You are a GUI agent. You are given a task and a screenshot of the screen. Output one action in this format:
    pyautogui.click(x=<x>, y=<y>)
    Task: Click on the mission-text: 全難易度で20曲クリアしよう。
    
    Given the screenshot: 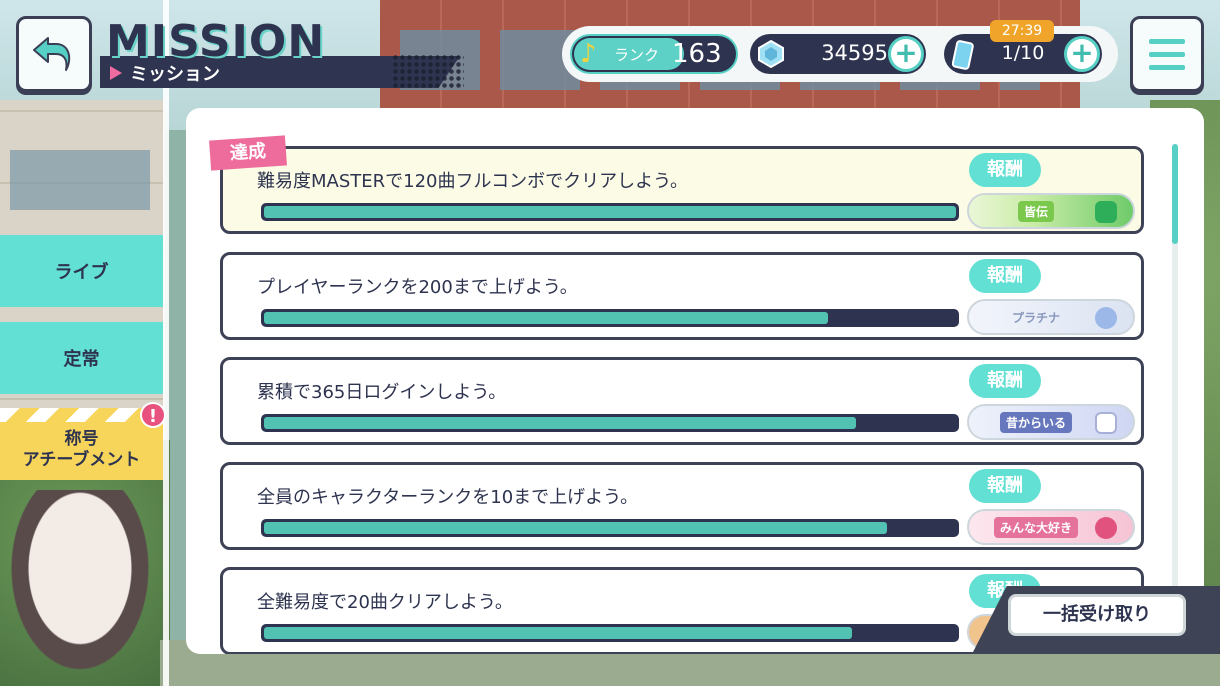 What is the action you would take?
    pyautogui.click(x=385, y=602)
    